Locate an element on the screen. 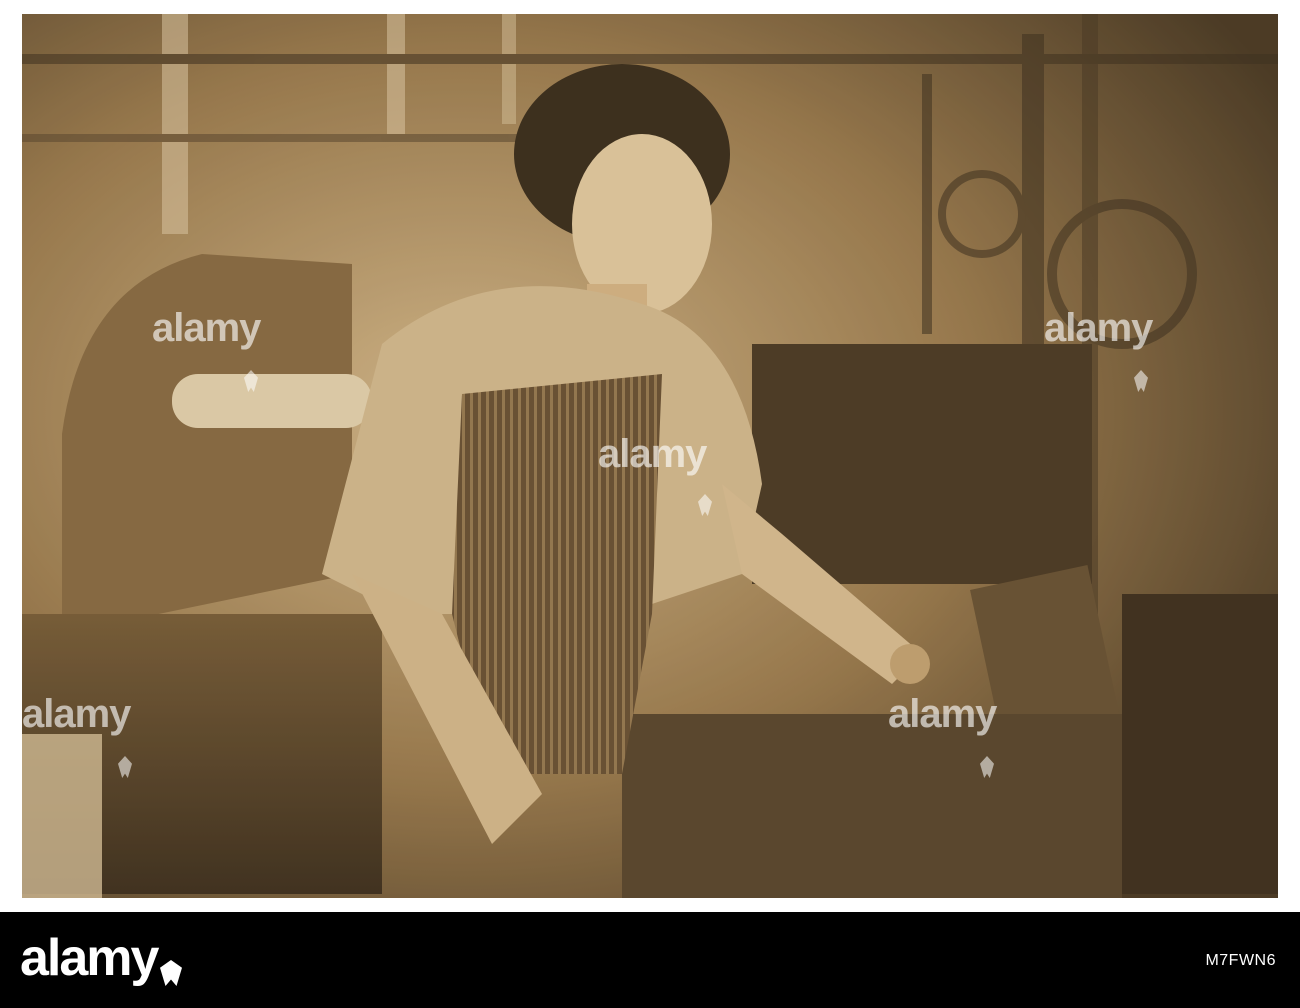 This screenshot has width=1300, height=1008. footer-brand-logo: alamy is located at coordinates (89, 958).